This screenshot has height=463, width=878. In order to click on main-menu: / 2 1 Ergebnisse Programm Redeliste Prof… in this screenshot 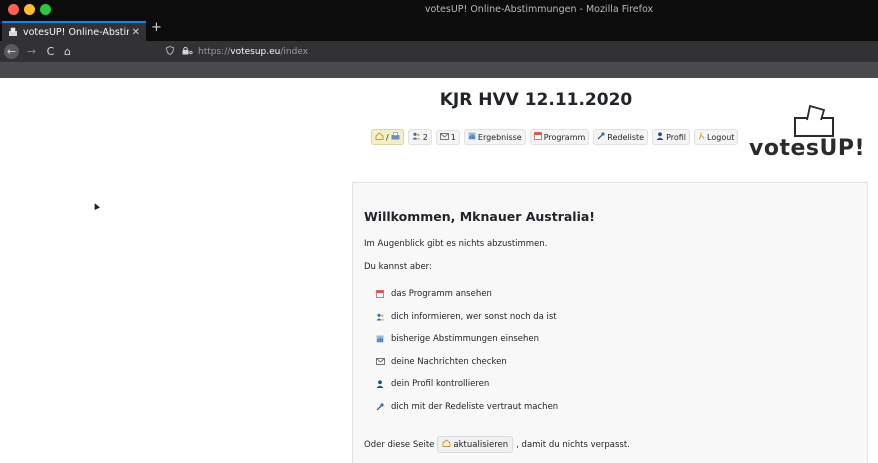, I will do `click(555, 137)`.